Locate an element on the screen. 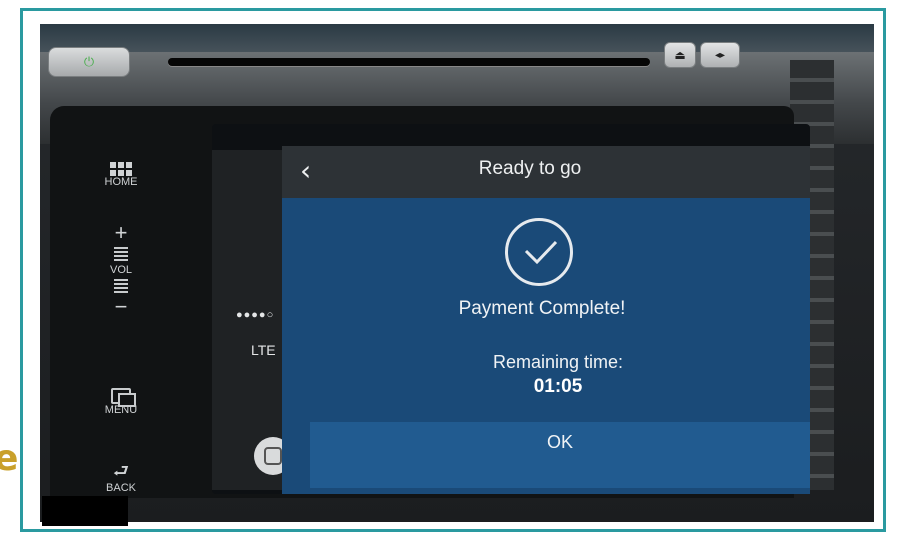 This screenshot has height=536, width=910. remaining-time-value: 01:05 is located at coordinates (558, 386).